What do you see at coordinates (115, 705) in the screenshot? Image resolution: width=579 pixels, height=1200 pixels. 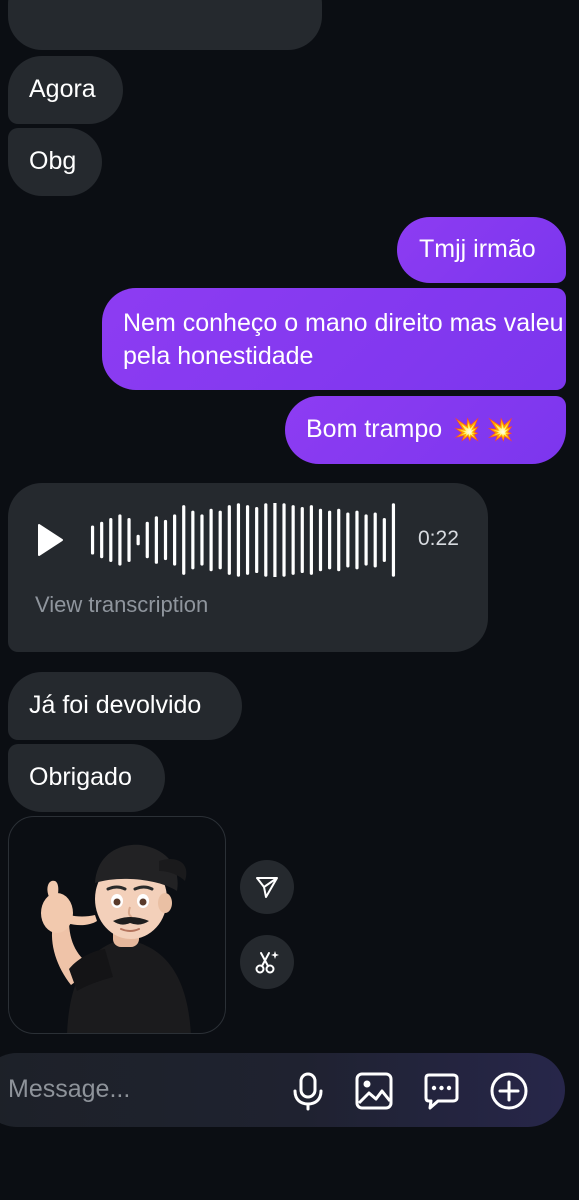 I see `message-text: Já foi devolvido` at bounding box center [115, 705].